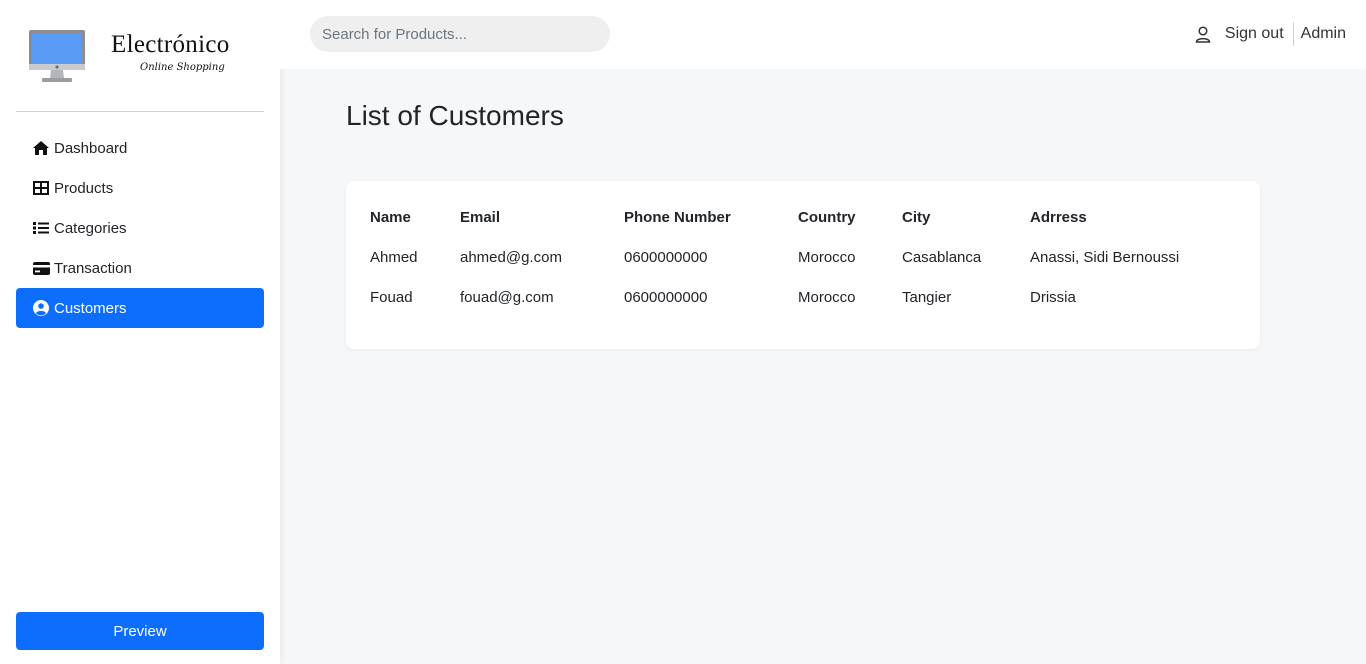 The image size is (1366, 664). Describe the element at coordinates (182, 67) in the screenshot. I see `brand-tagline: Online Shopping` at that location.